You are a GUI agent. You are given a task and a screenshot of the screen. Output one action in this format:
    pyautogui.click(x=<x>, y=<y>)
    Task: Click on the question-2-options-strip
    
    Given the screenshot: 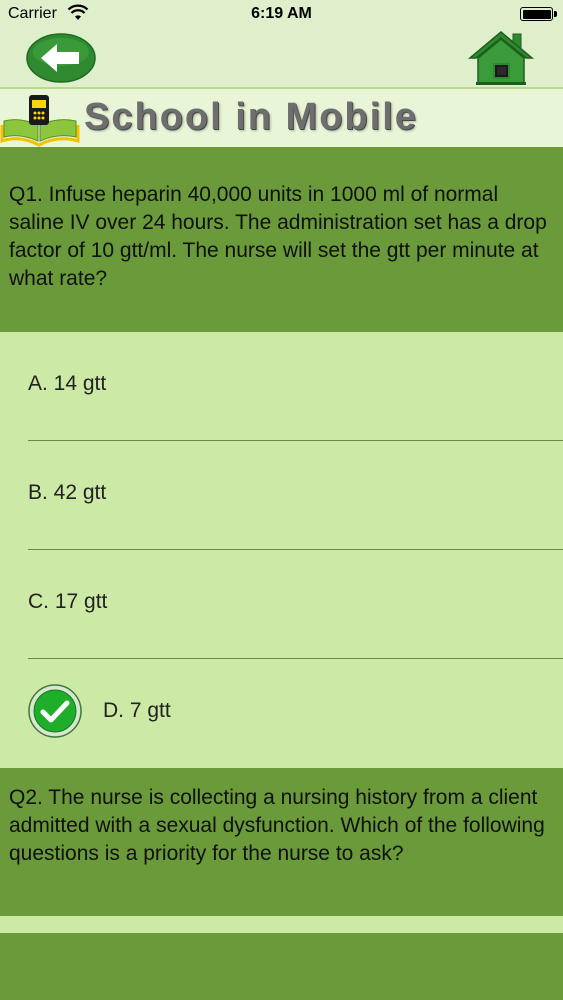 What is the action you would take?
    pyautogui.click(x=281, y=924)
    